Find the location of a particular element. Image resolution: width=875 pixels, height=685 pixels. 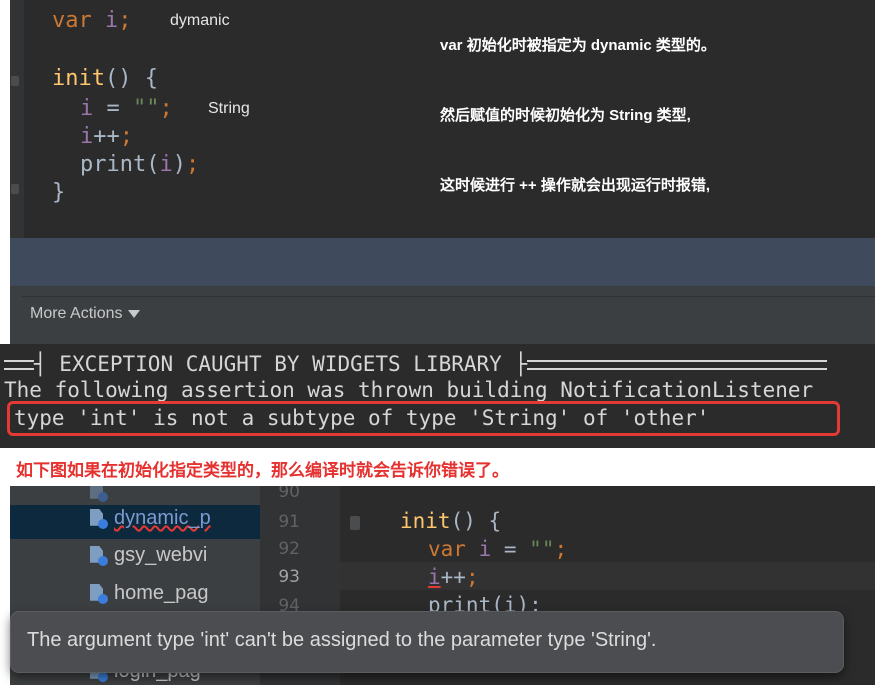

line-number: 91 is located at coordinates (289, 522).